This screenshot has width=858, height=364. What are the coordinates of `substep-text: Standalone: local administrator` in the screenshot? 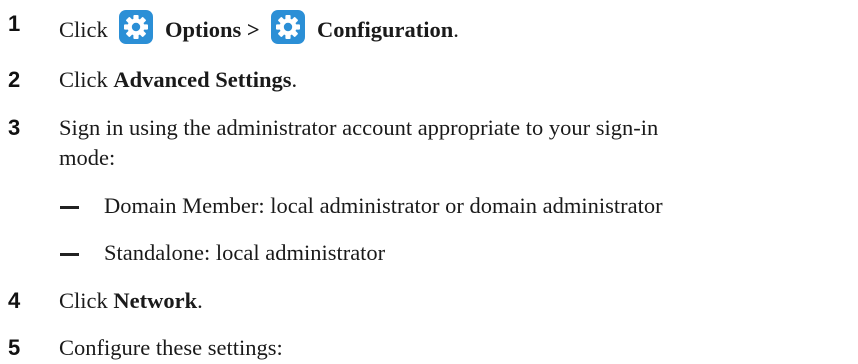 It's located at (245, 252).